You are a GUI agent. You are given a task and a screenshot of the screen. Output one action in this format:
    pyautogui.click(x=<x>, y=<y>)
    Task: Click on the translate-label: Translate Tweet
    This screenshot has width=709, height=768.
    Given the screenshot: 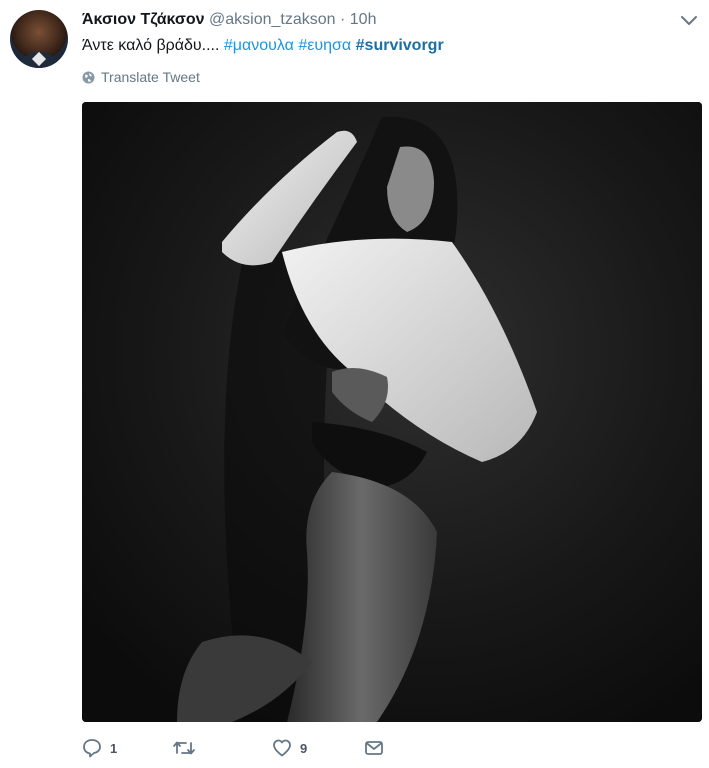 What is the action you would take?
    pyautogui.click(x=150, y=77)
    